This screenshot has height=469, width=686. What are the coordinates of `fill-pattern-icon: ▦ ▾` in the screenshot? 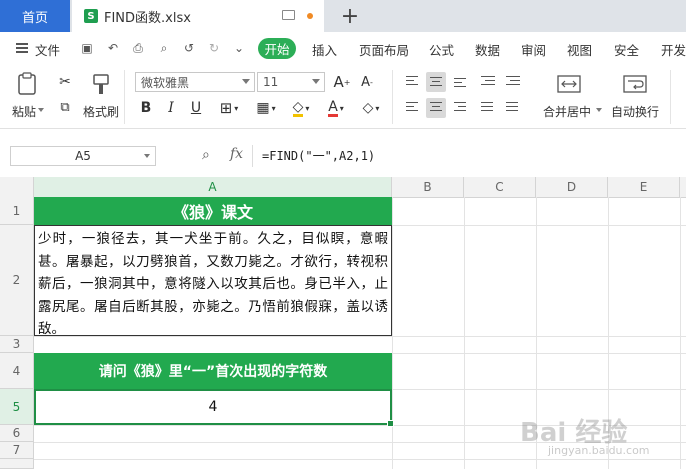 It's located at (266, 108).